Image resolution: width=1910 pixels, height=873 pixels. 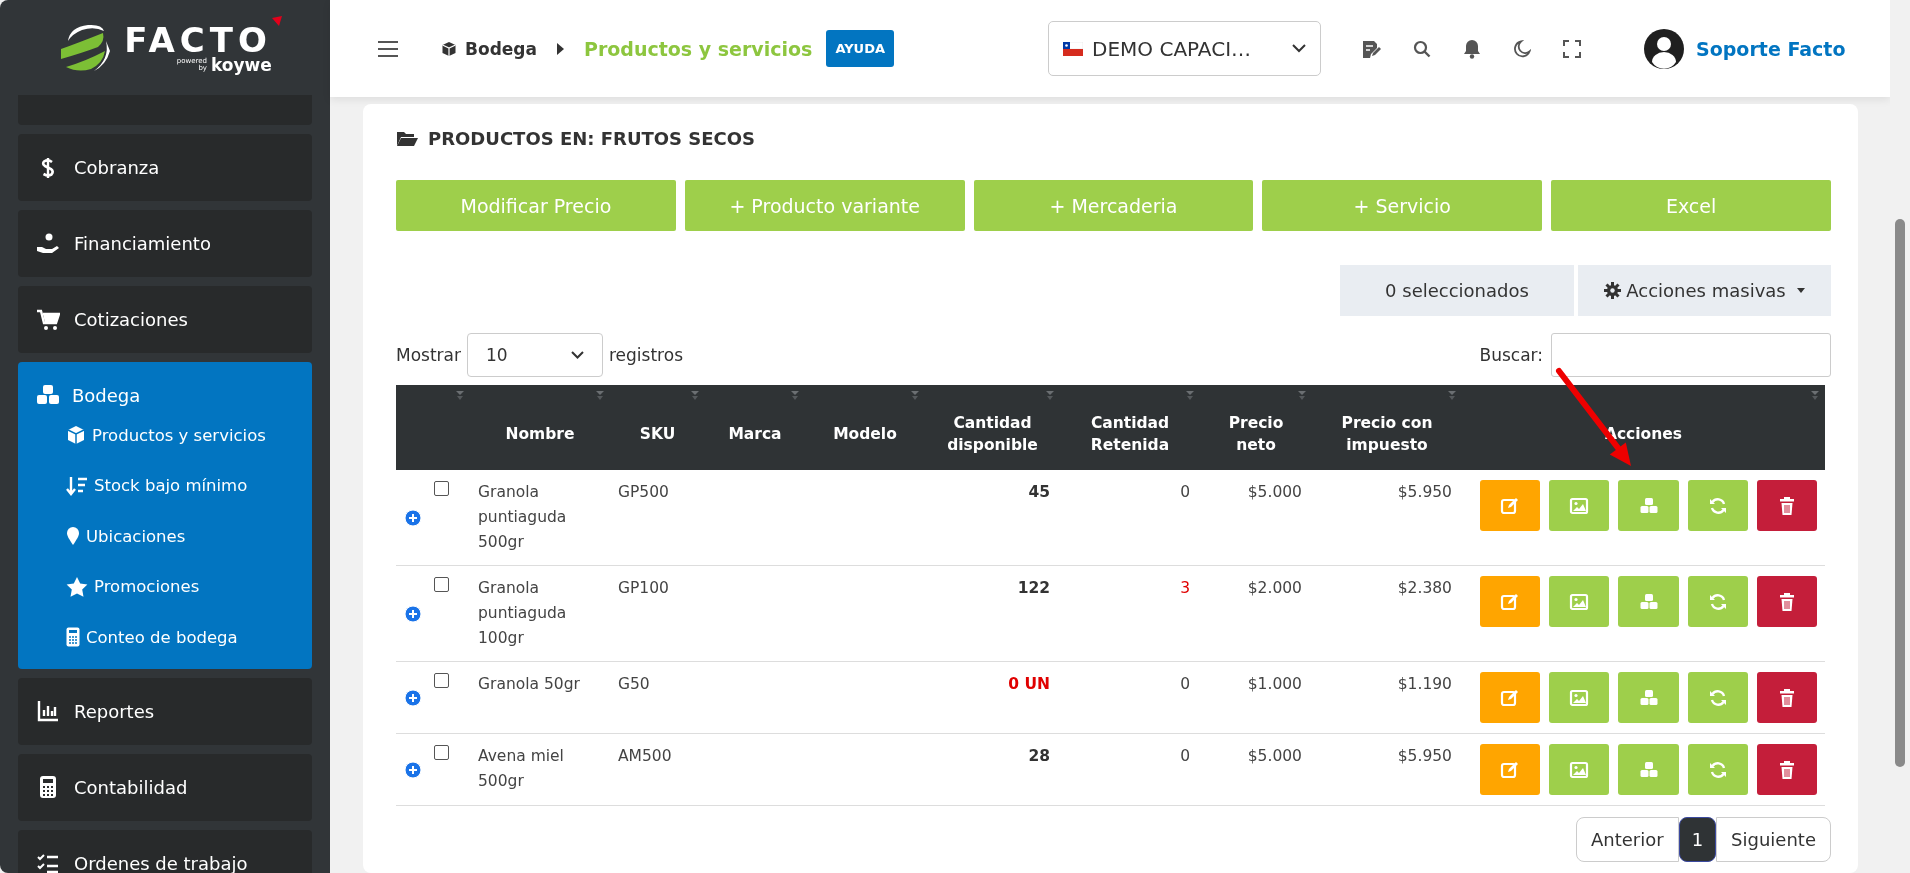 What do you see at coordinates (48, 711) in the screenshot?
I see `bar-chart-icon` at bounding box center [48, 711].